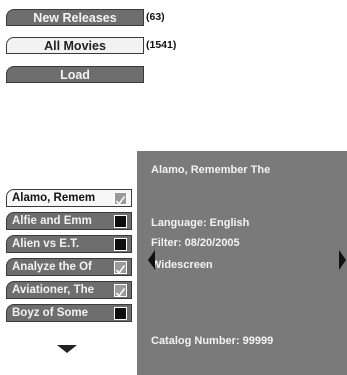  I want to click on details-catalog-number: Catalog Number: 99999, so click(212, 341).